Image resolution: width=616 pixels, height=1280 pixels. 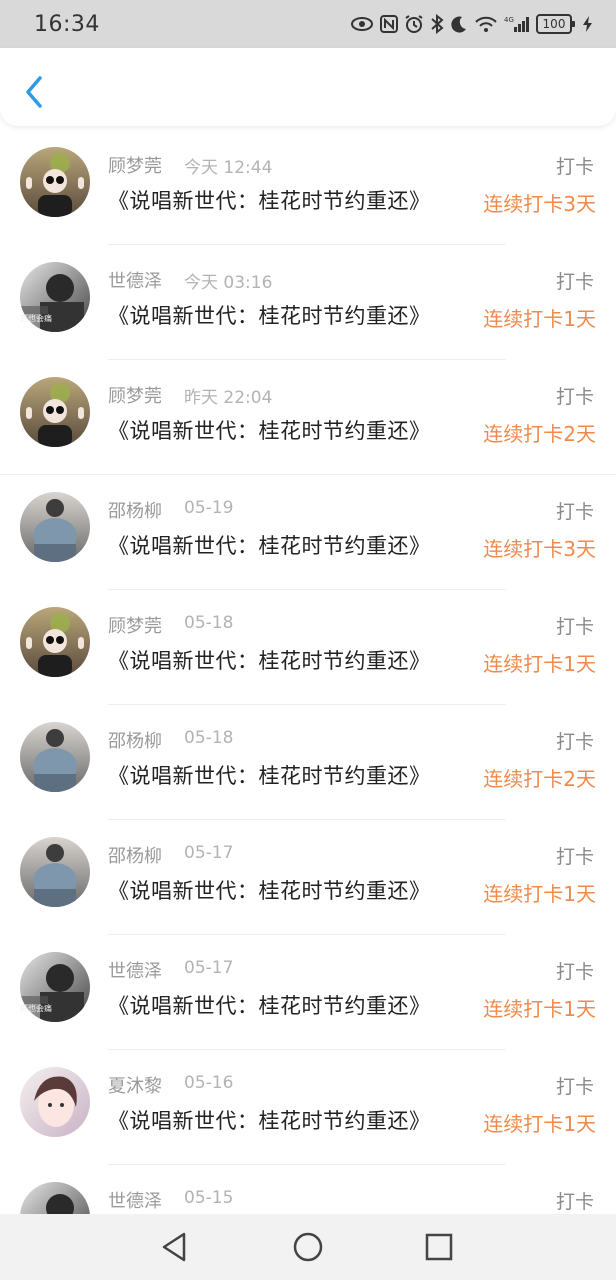 I want to click on checkin-row: 夏沐黎 05-16 《说唱新世代：桂花时节约重还》 打卡 连续打卡1天, so click(x=308, y=1107).